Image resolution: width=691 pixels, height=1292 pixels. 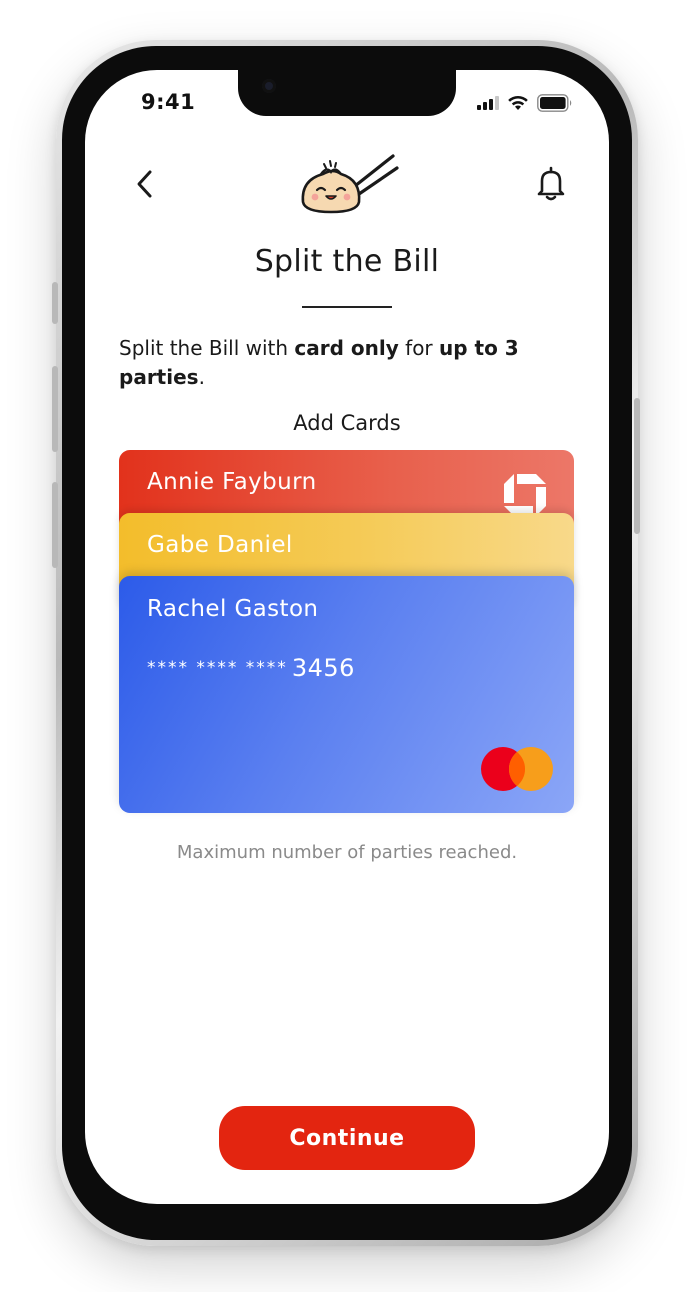 I want to click on wifi-icon, so click(x=518, y=102).